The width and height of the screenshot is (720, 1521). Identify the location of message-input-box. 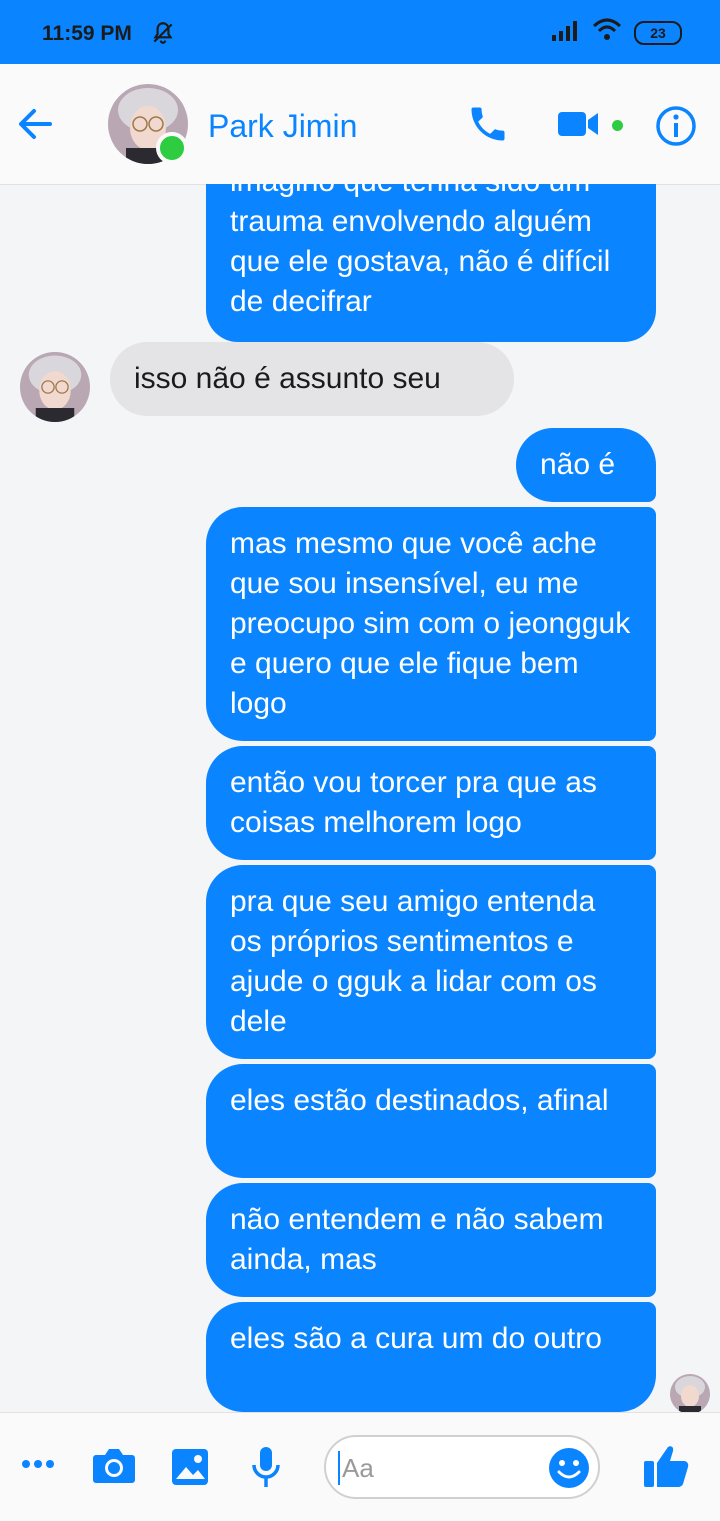
(462, 1467).